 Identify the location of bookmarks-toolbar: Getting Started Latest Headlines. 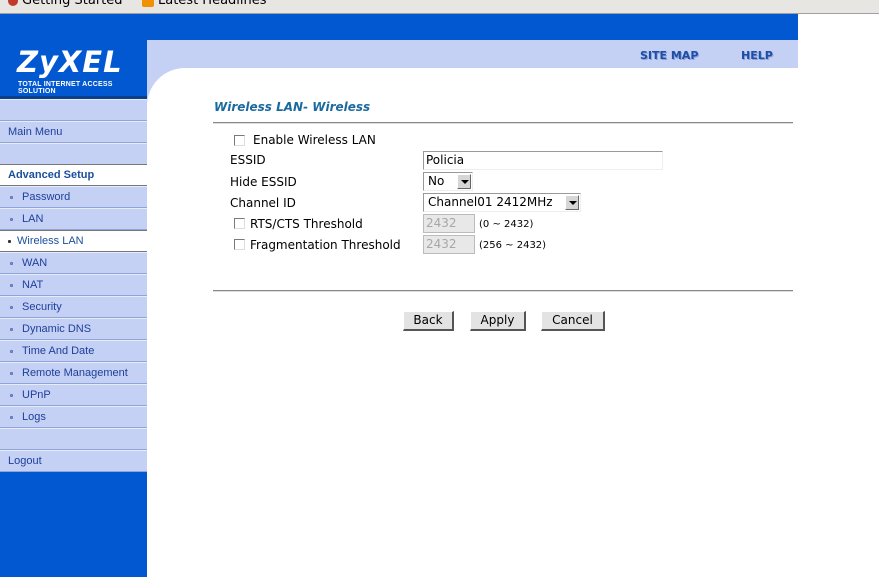
(439, 7).